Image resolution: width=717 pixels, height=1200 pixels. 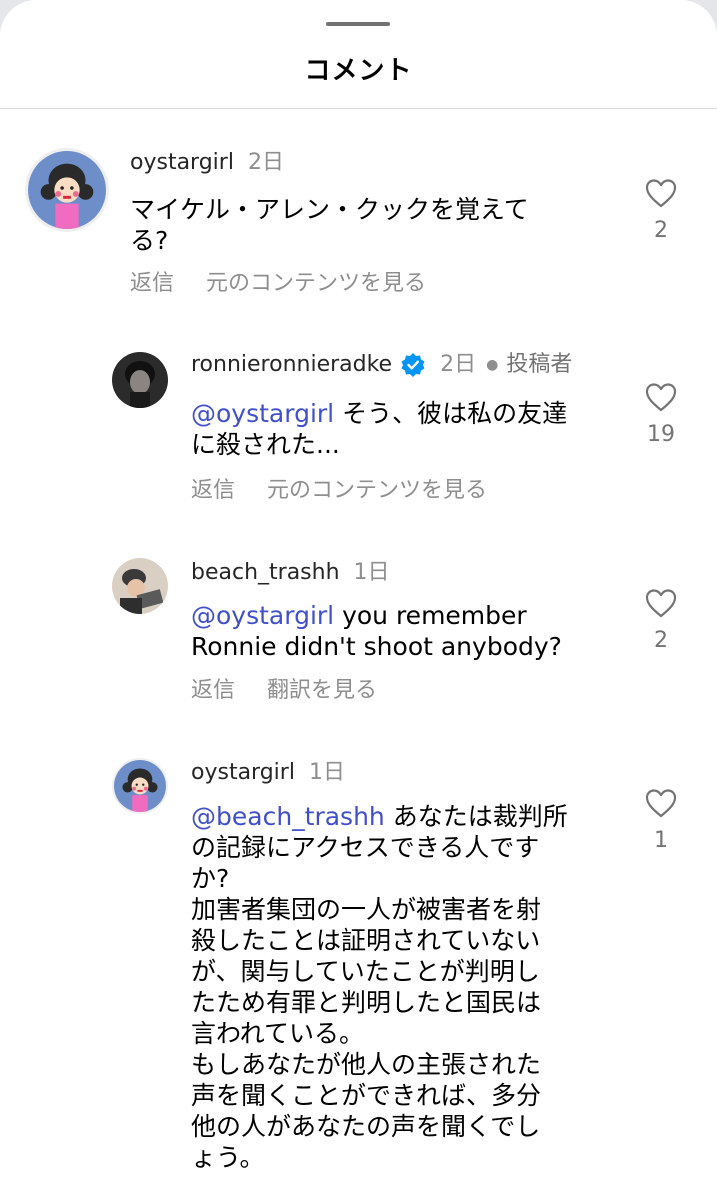 I want to click on like-button: 1, so click(x=661, y=820).